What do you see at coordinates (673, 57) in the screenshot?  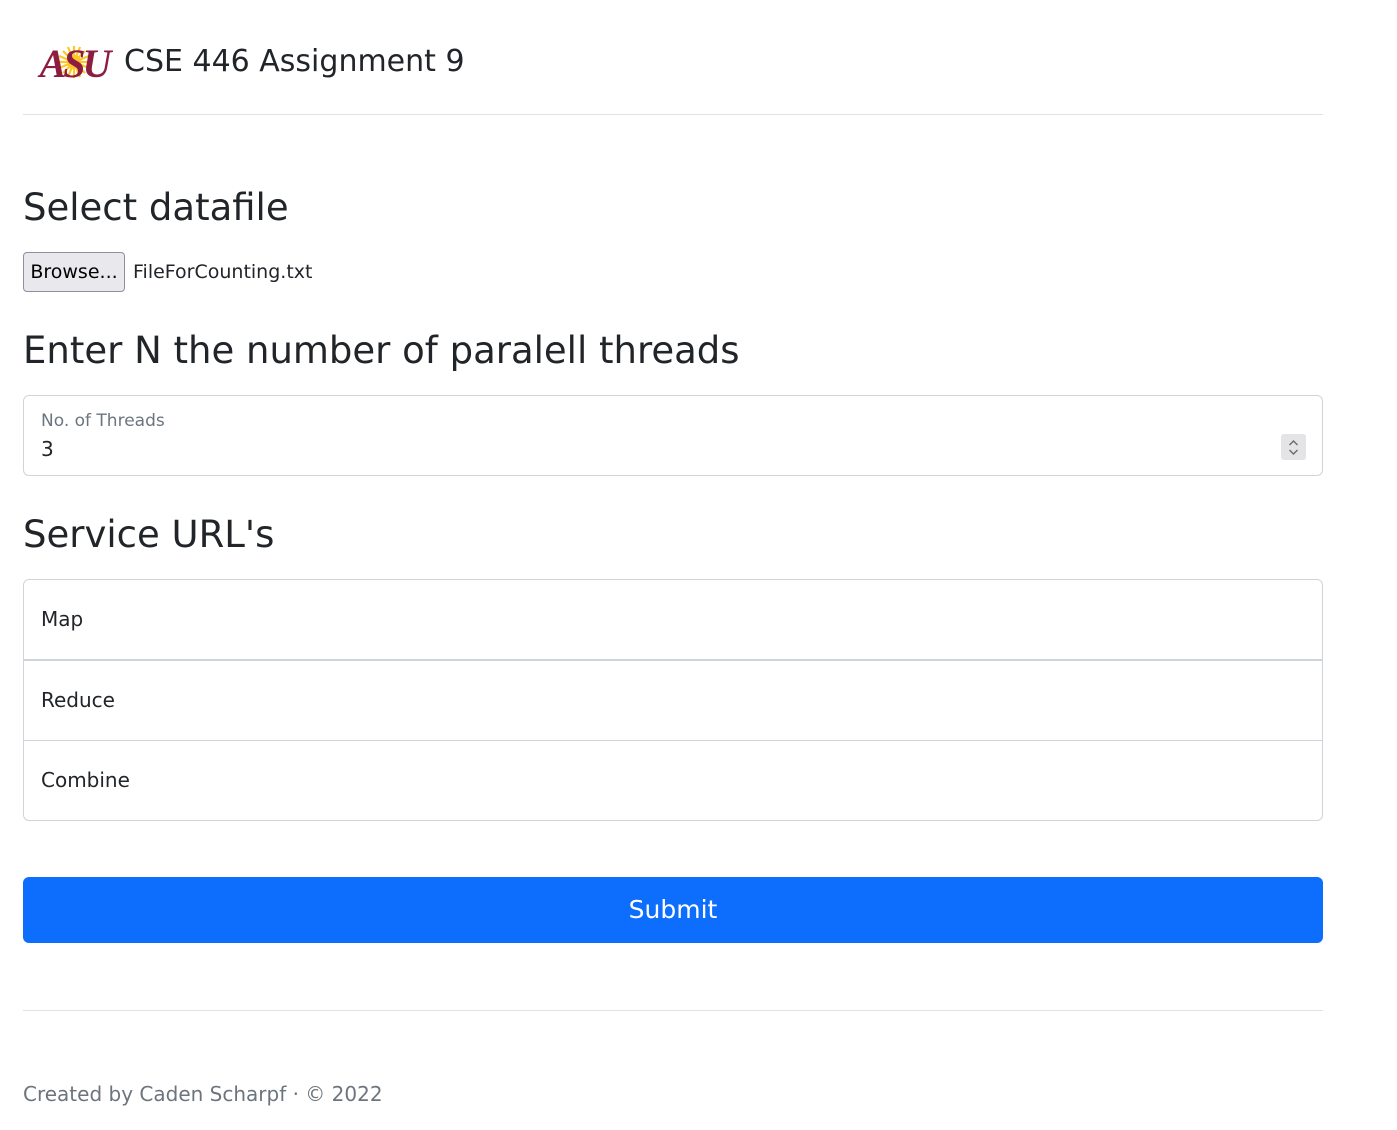 I see `header: ASU CSE 446 Assignment 9` at bounding box center [673, 57].